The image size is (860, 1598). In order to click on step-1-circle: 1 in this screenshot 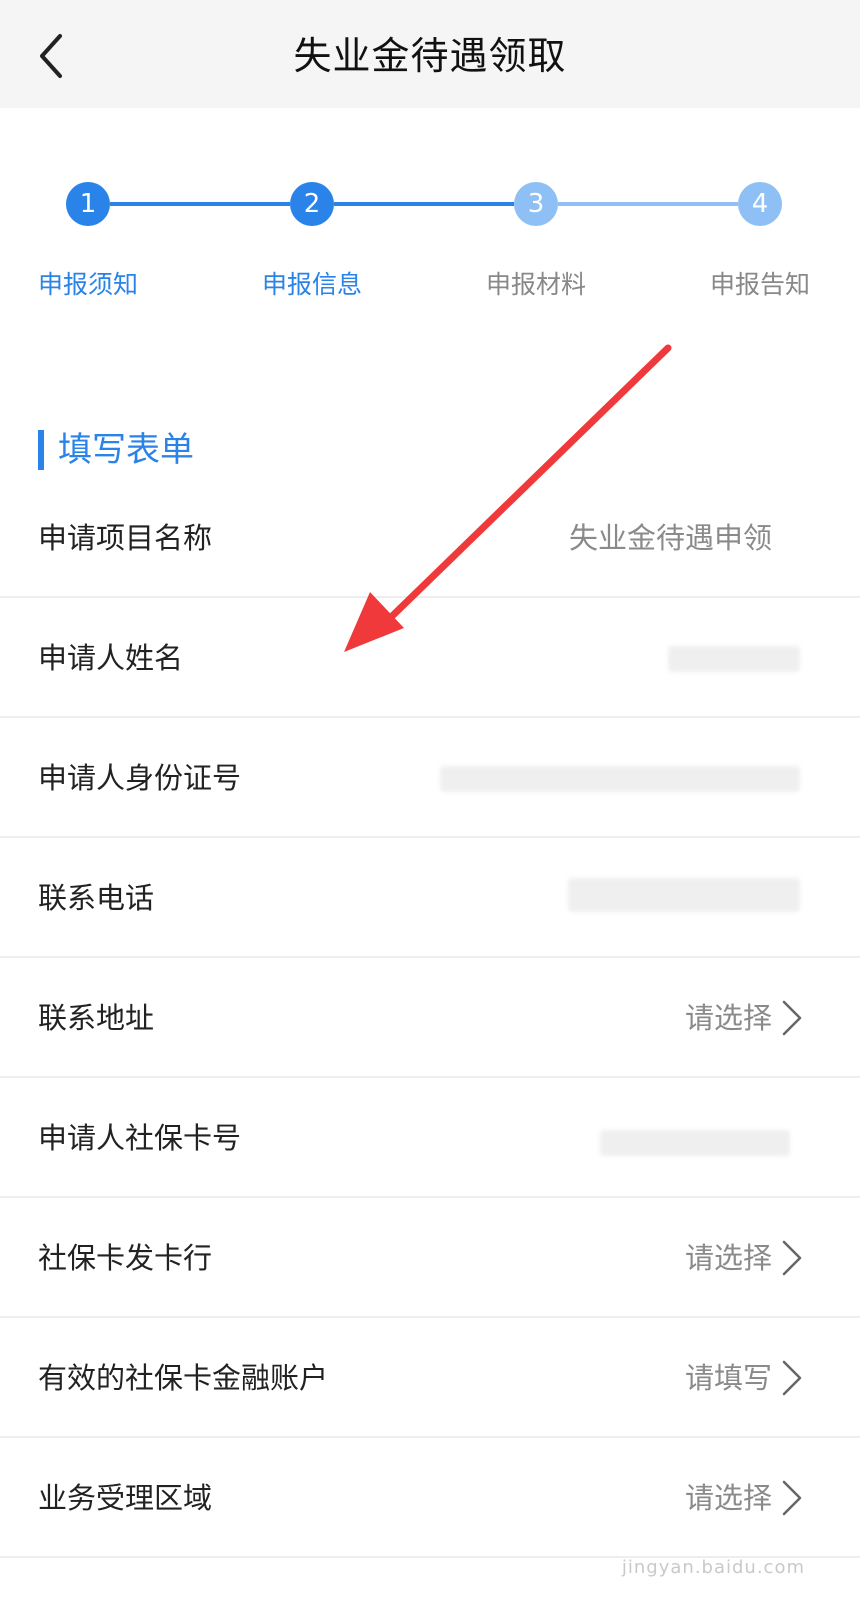, I will do `click(88, 204)`.